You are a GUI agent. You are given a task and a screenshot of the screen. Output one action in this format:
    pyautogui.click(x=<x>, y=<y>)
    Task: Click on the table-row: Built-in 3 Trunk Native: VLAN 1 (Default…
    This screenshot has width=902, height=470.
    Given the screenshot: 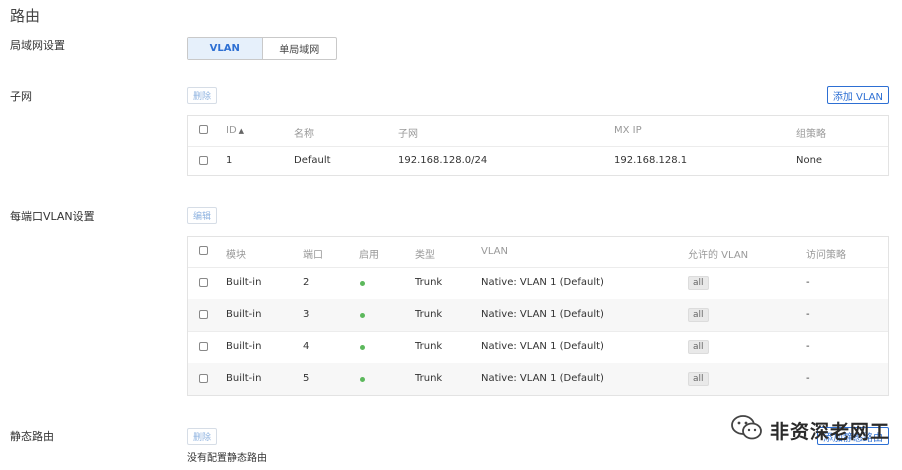 What is the action you would take?
    pyautogui.click(x=538, y=315)
    